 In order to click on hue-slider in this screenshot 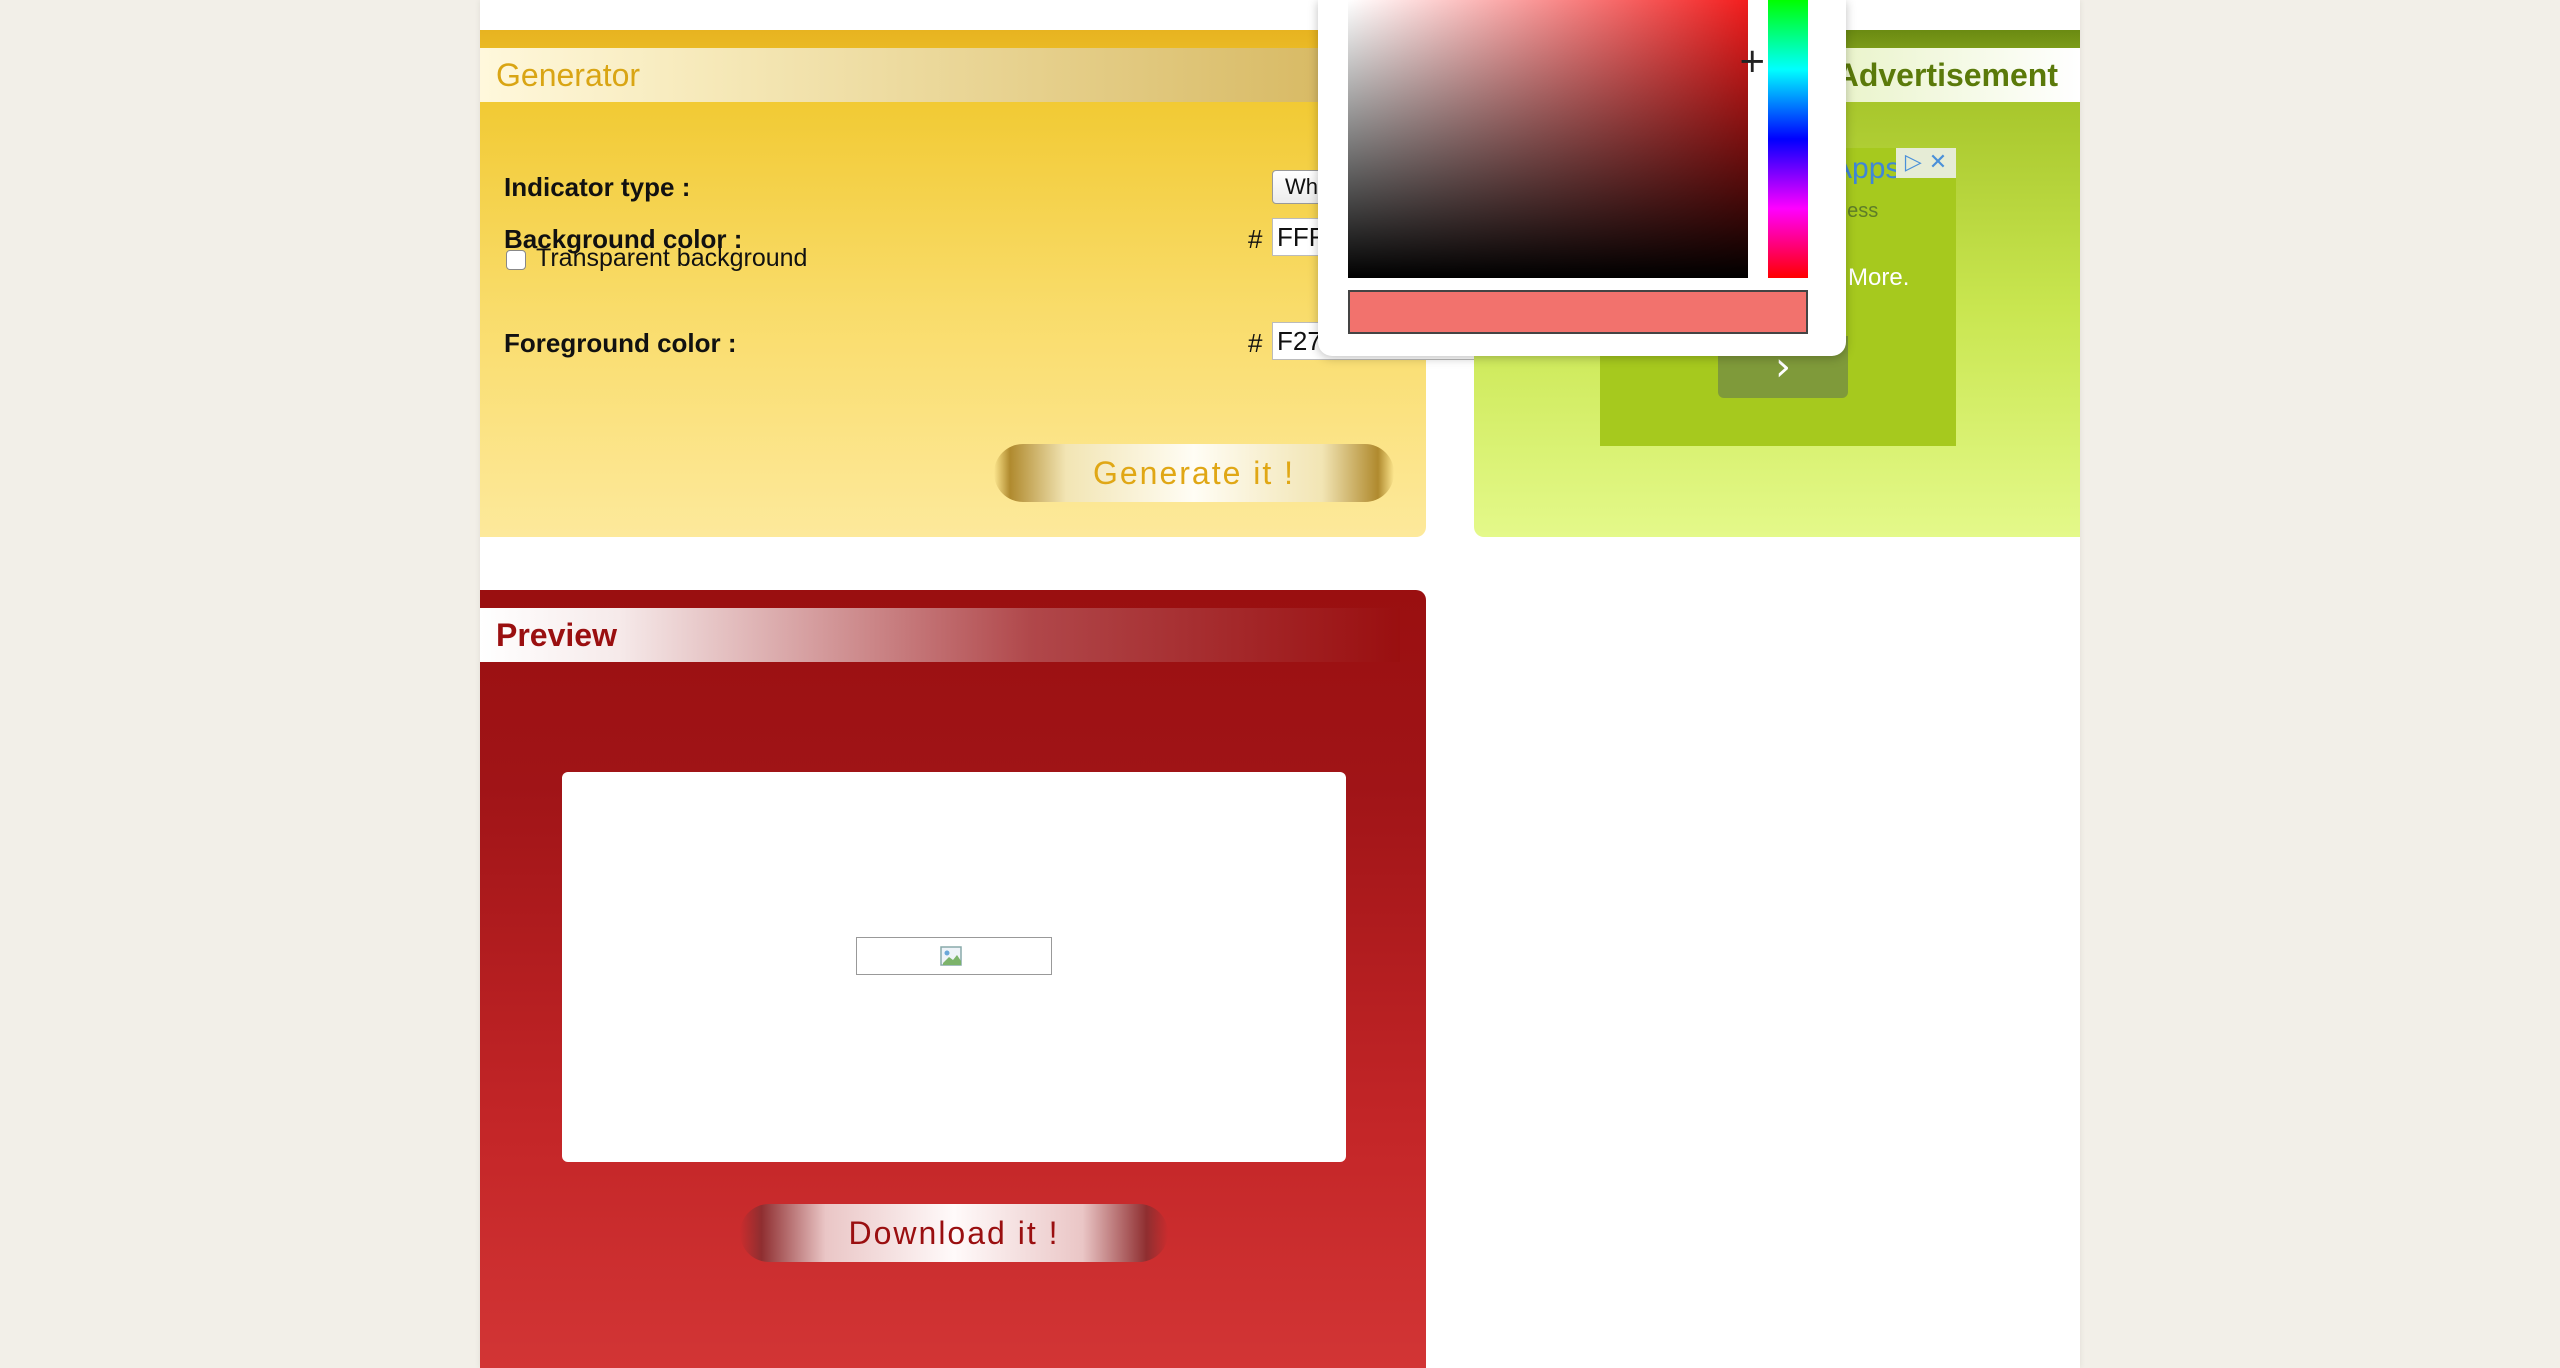, I will do `click(1788, 139)`.